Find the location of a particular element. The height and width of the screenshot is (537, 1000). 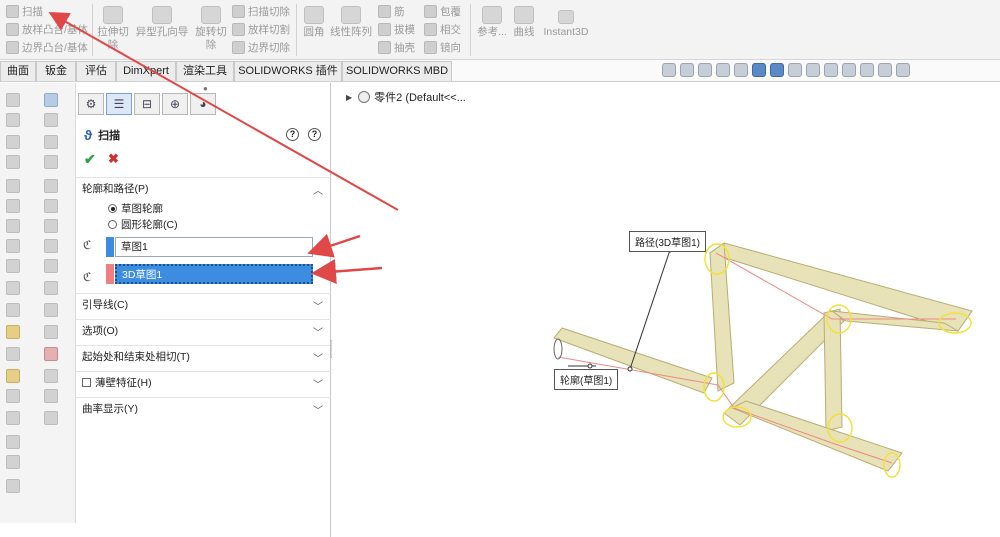

boundary-cut-button: 边界切除 is located at coordinates (261, 47).